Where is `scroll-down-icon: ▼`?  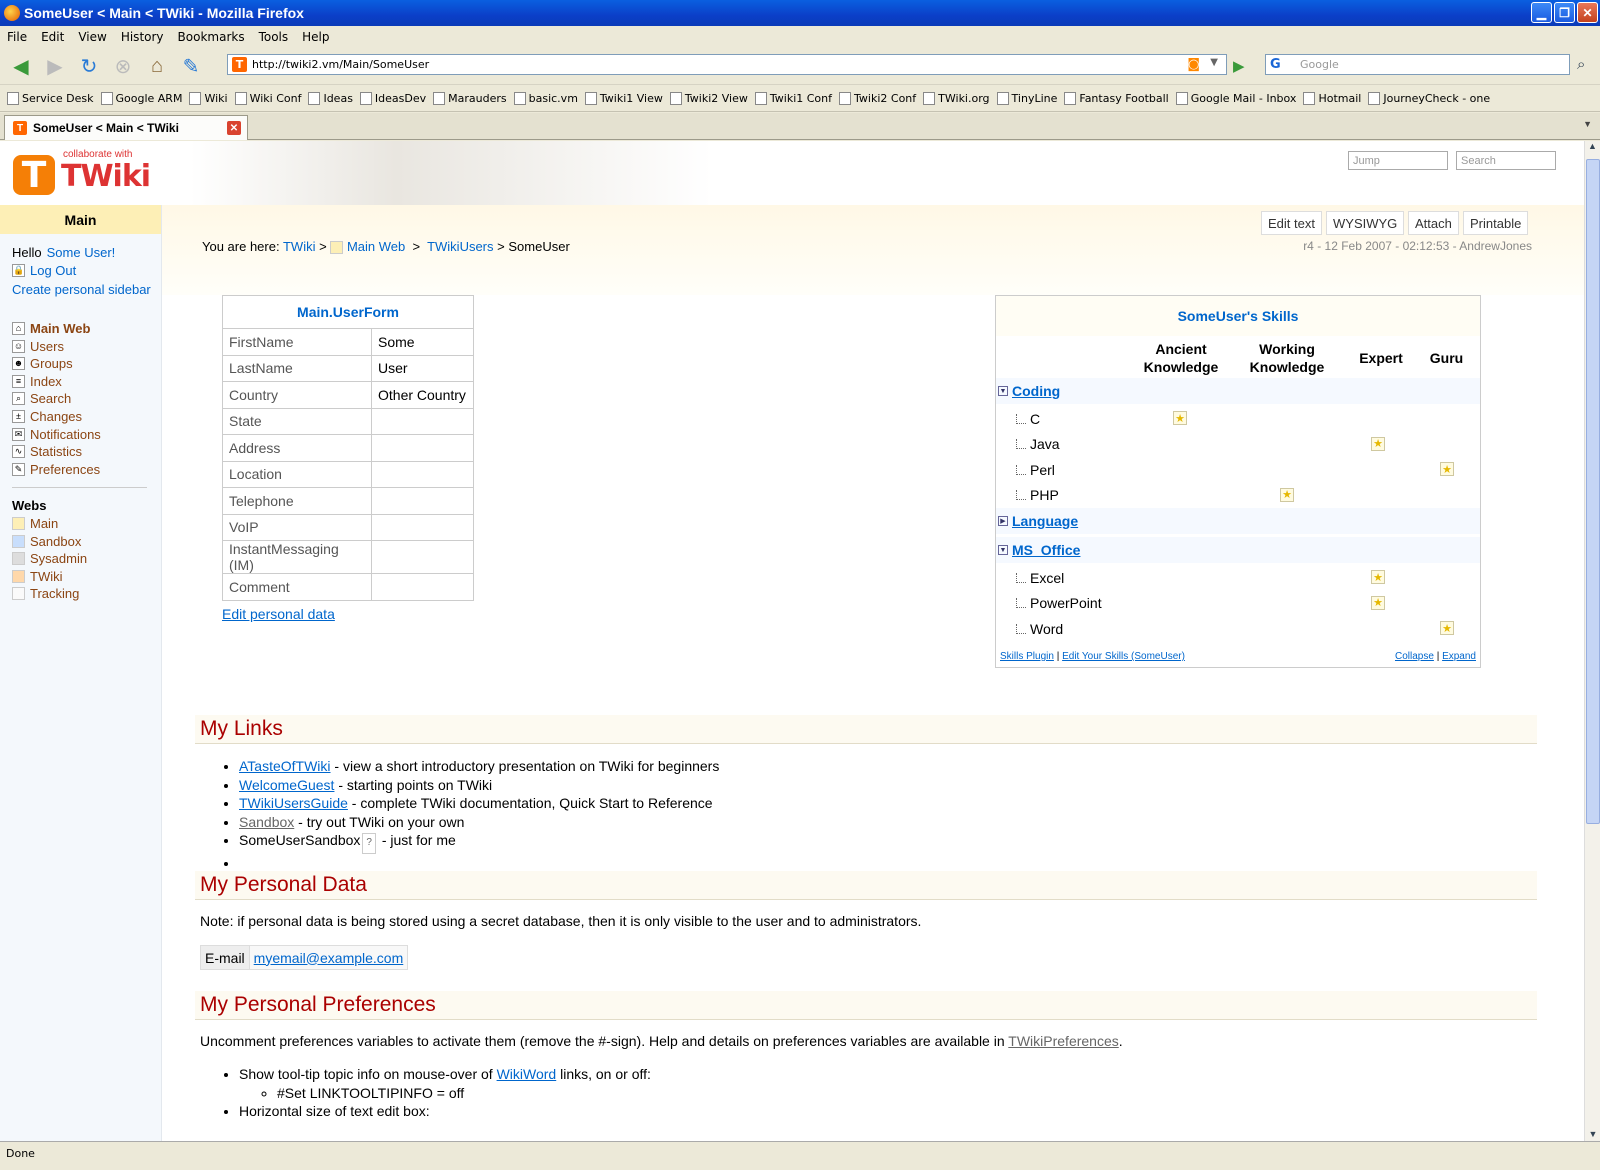 scroll-down-icon: ▼ is located at coordinates (1592, 1134).